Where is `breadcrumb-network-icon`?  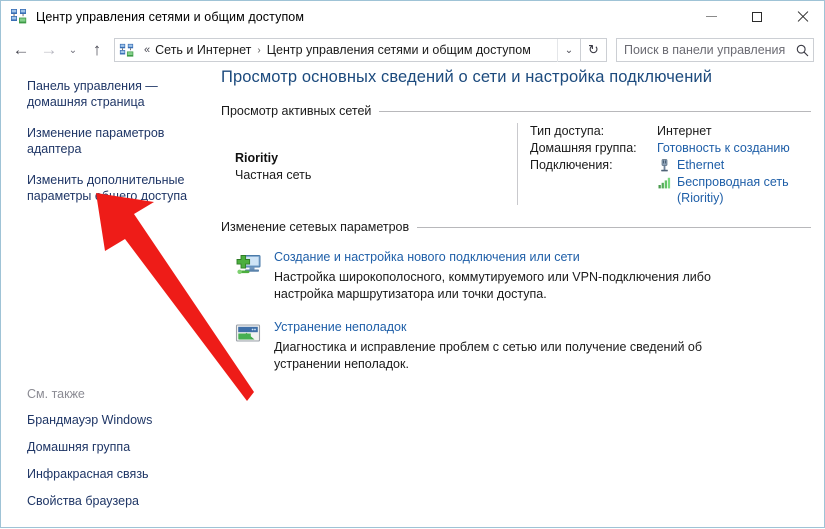 breadcrumb-network-icon is located at coordinates (126, 50).